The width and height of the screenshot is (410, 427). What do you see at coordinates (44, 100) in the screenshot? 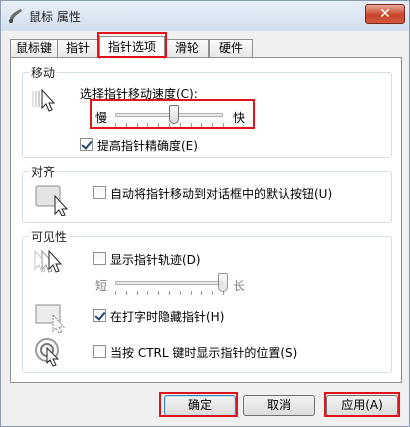
I see `pointer-speed-icon` at bounding box center [44, 100].